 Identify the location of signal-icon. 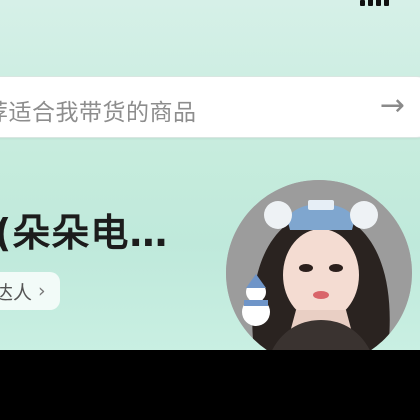
(374, 3).